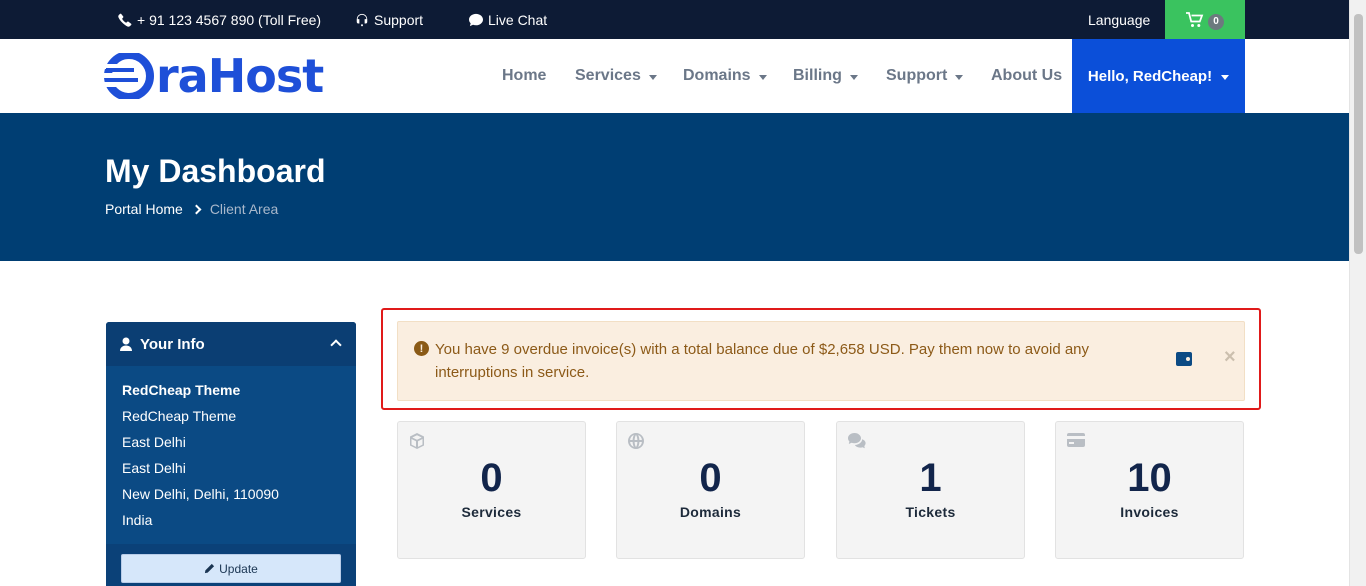 The width and height of the screenshot is (1366, 586). I want to click on breadcrumb: Portal Home Client Area, so click(191, 209).